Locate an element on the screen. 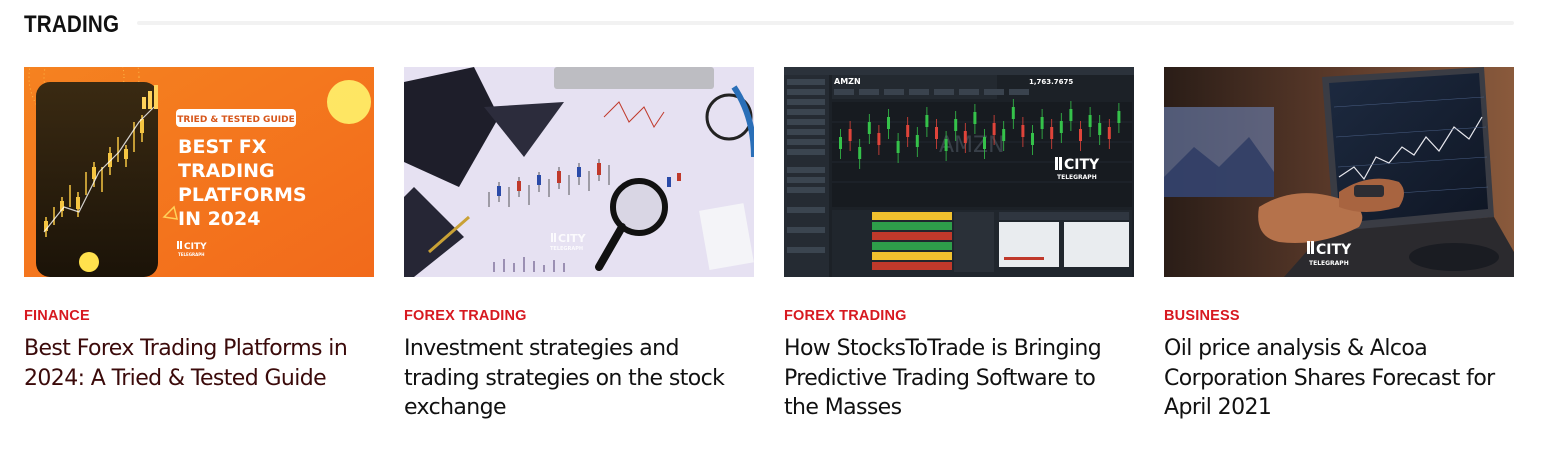 The height and width of the screenshot is (452, 1552). category-link: FINANCE is located at coordinates (57, 316).